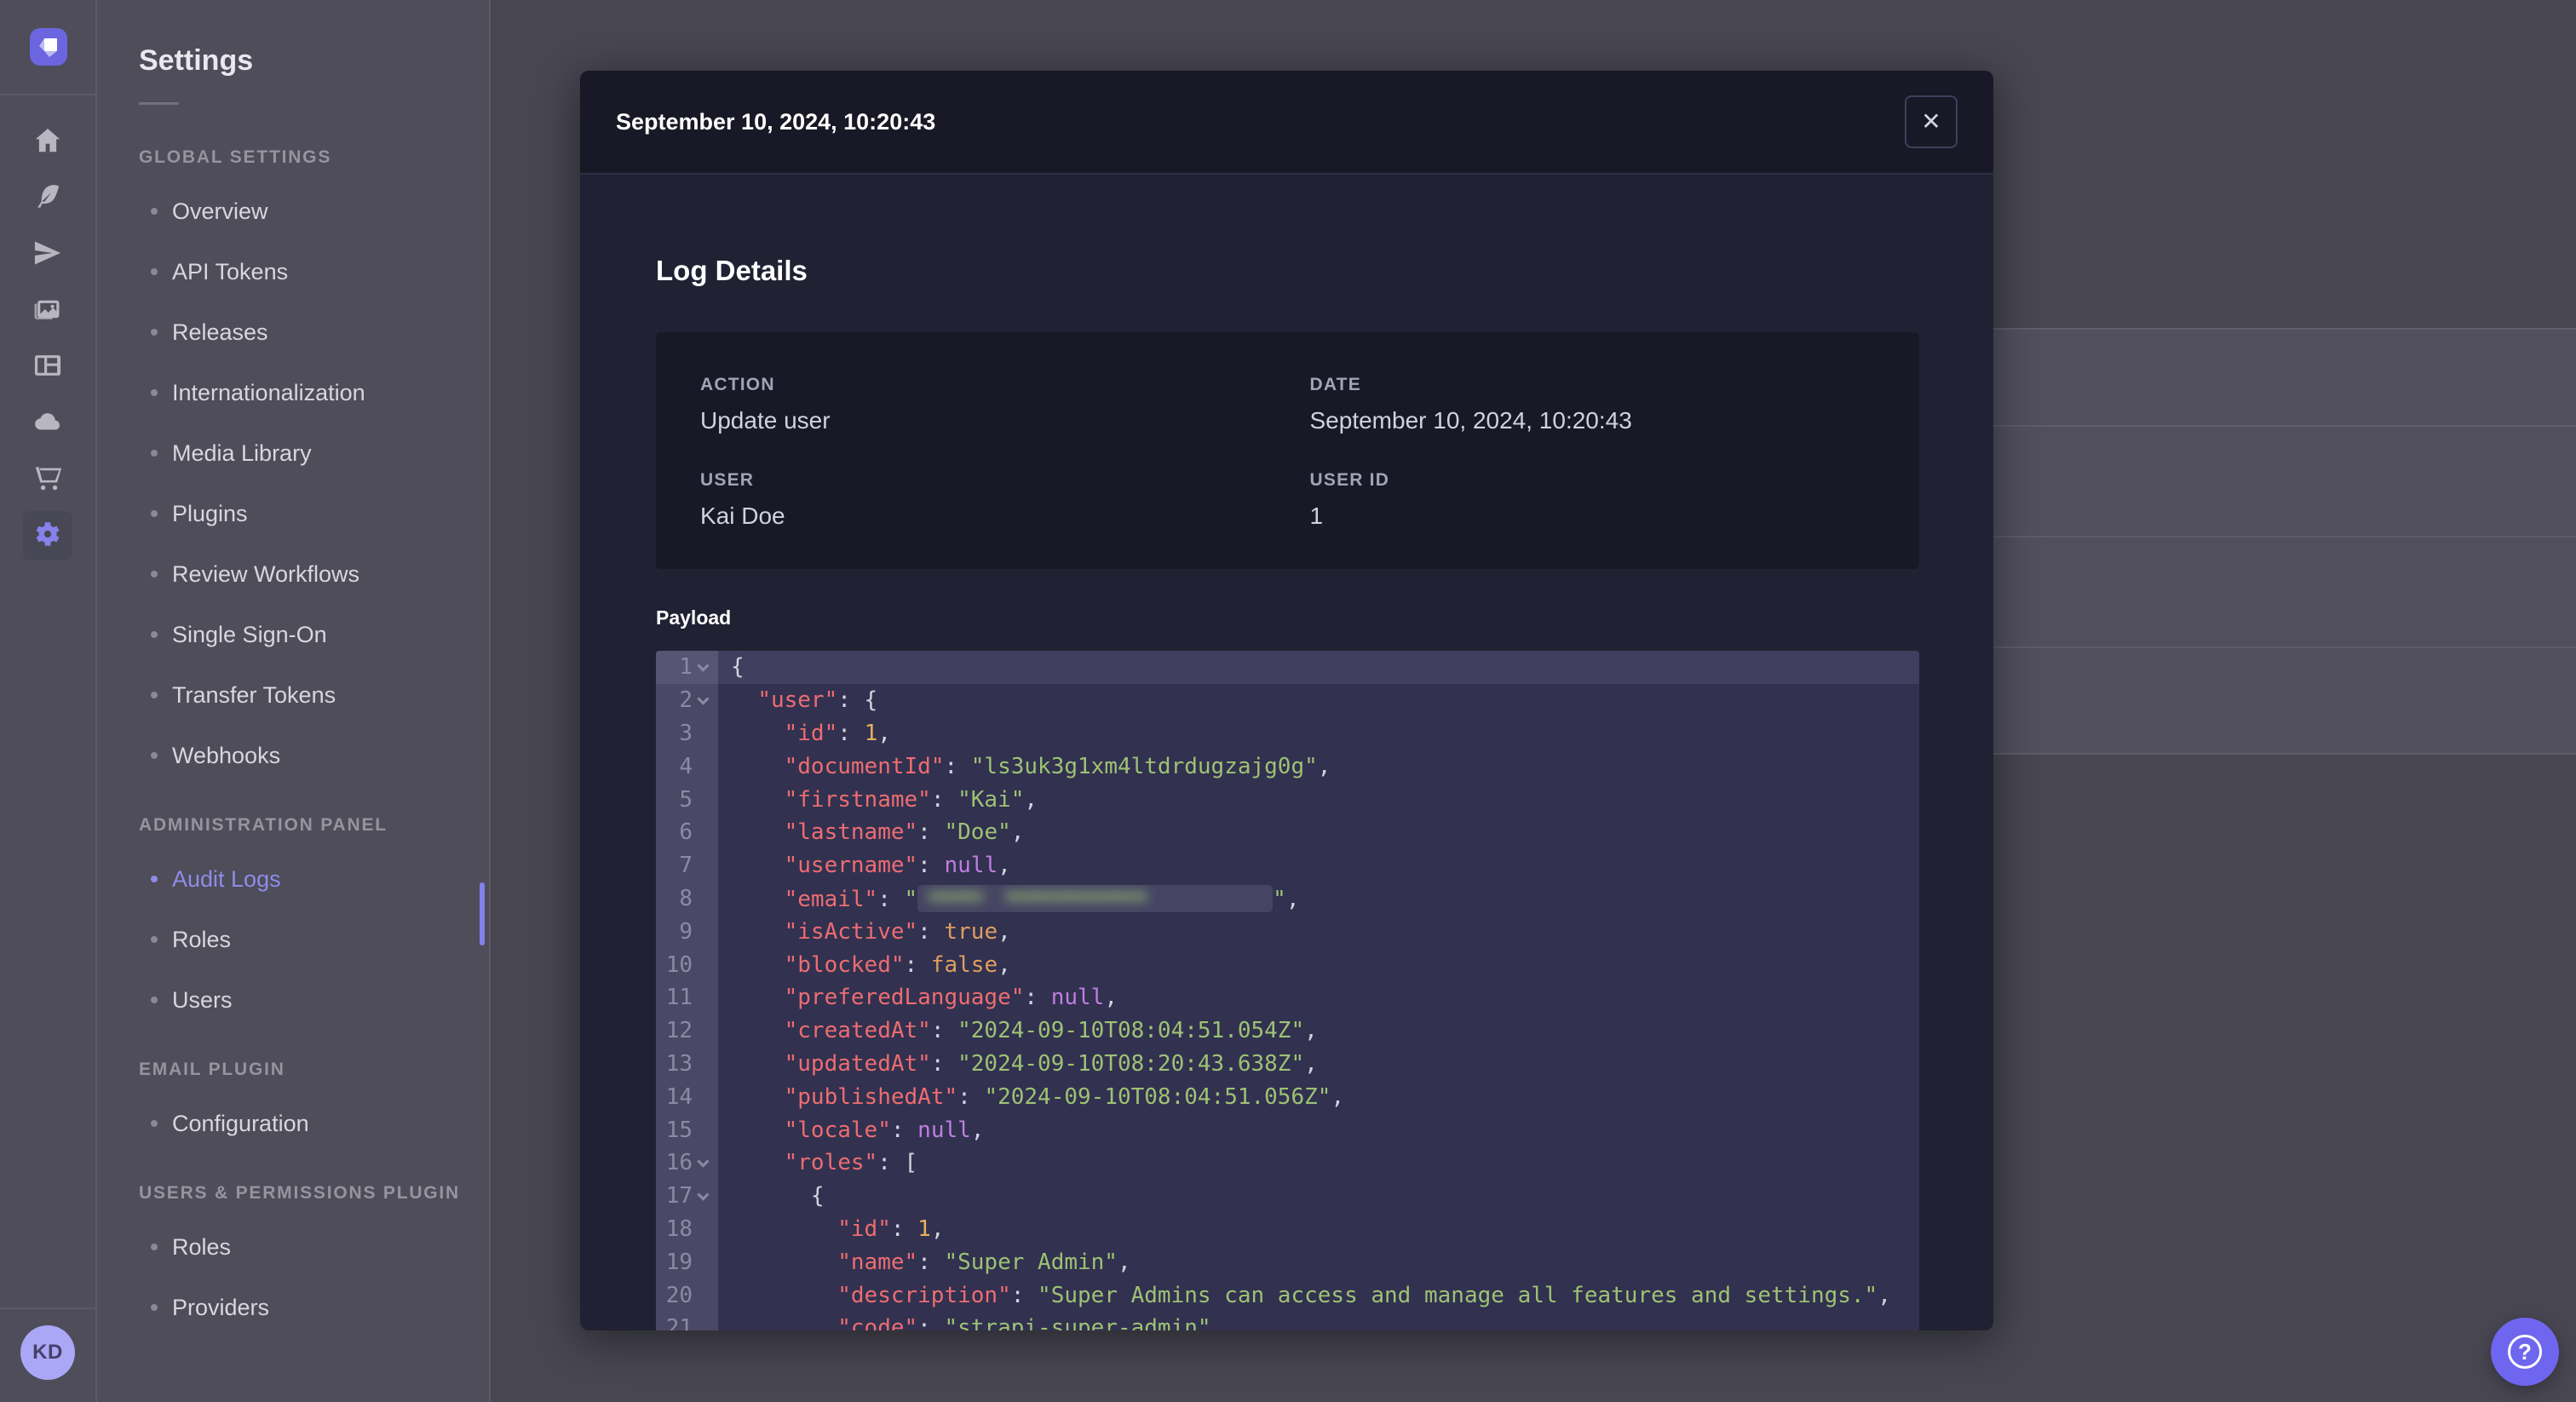 Image resolution: width=2576 pixels, height=1402 pixels. I want to click on sidebar-item-transfer-tokens: Transfer Tokens, so click(314, 695).